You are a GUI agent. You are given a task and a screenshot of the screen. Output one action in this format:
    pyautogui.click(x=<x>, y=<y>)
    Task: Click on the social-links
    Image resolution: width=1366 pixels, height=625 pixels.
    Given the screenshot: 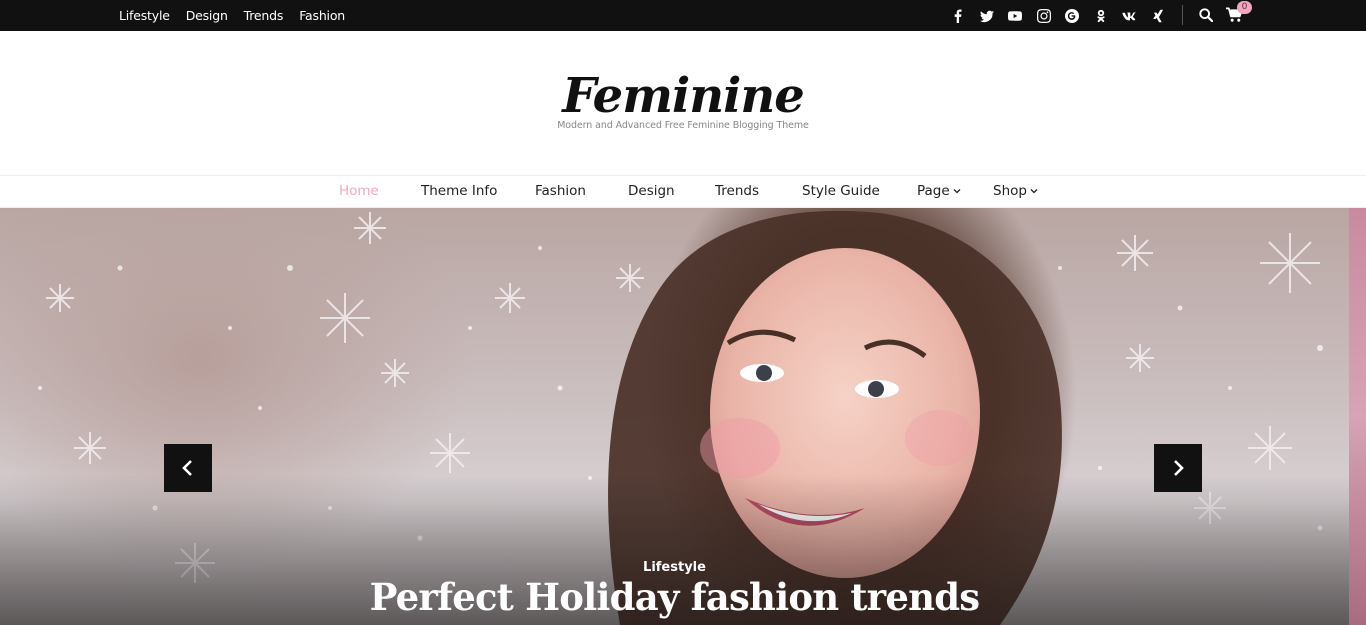 What is the action you would take?
    pyautogui.click(x=1058, y=15)
    